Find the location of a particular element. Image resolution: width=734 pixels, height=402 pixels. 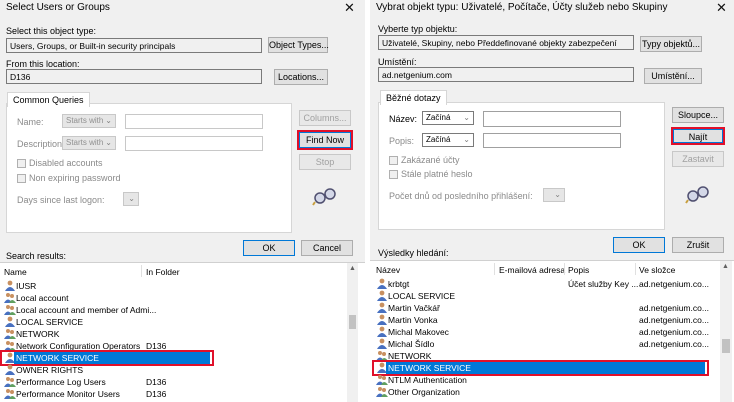

description-starts-with-value: Začíná is located at coordinates (438, 139).